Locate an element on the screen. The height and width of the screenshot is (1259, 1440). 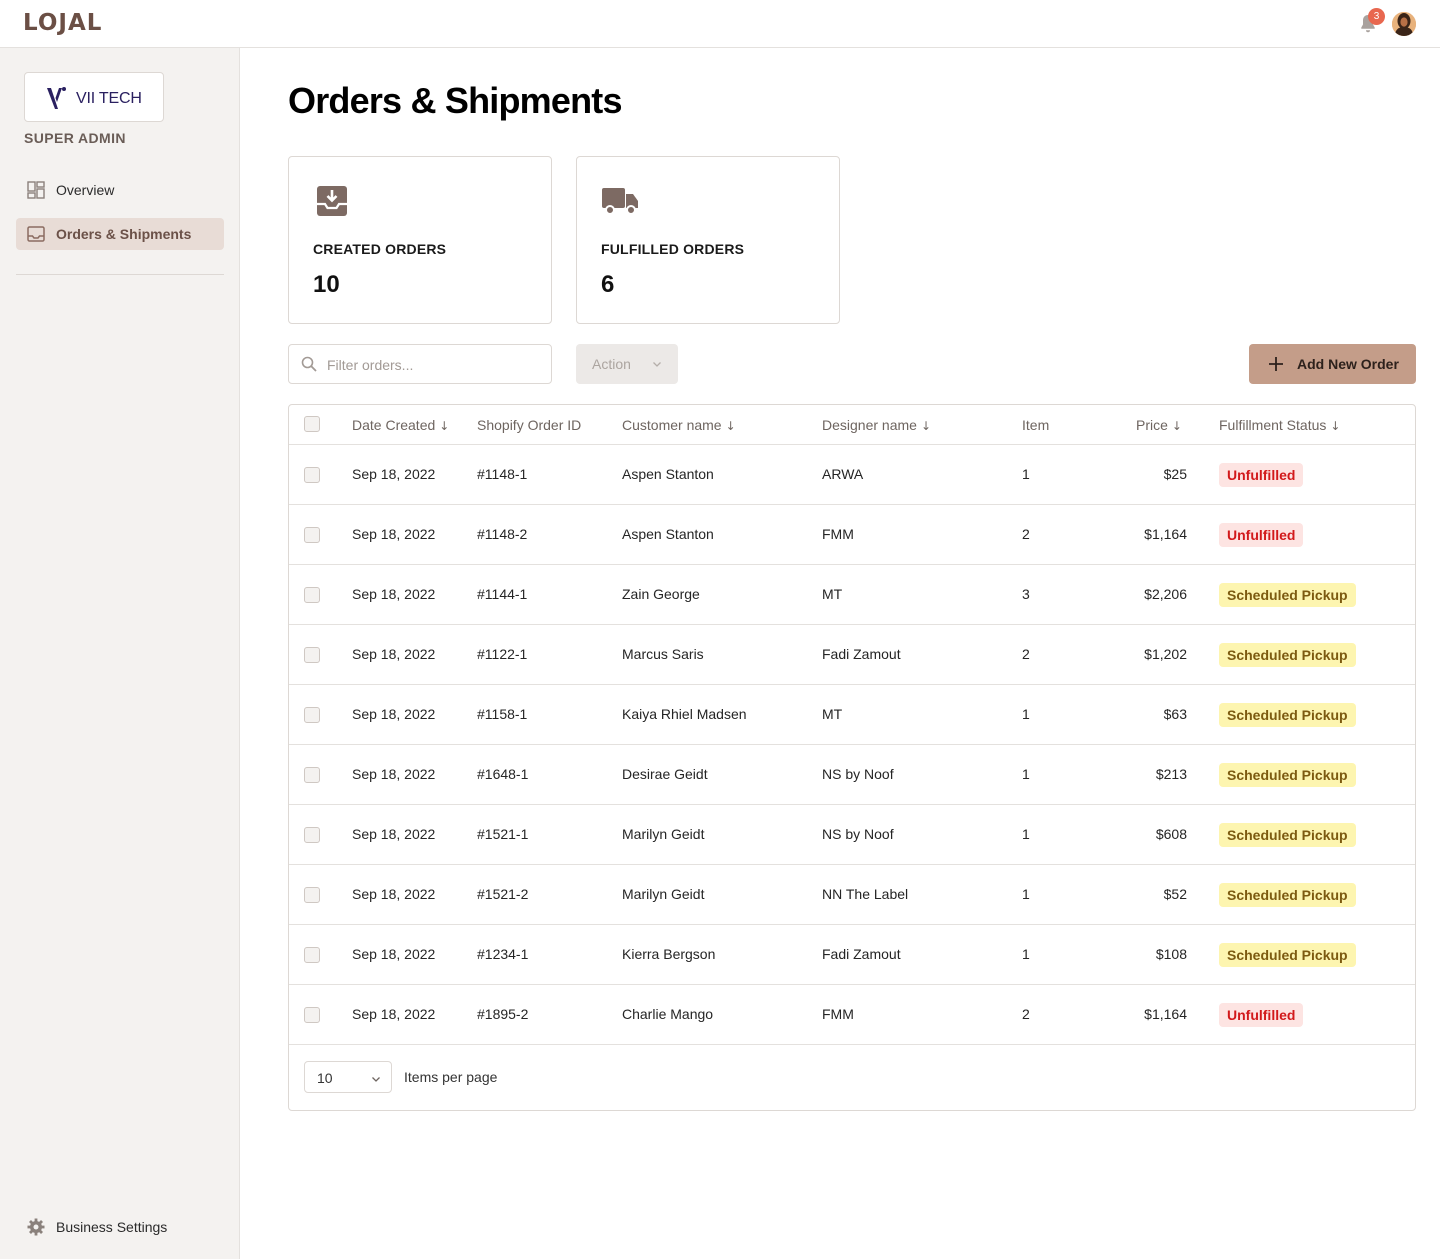
status-badge: Unfulfilled is located at coordinates (1261, 475).